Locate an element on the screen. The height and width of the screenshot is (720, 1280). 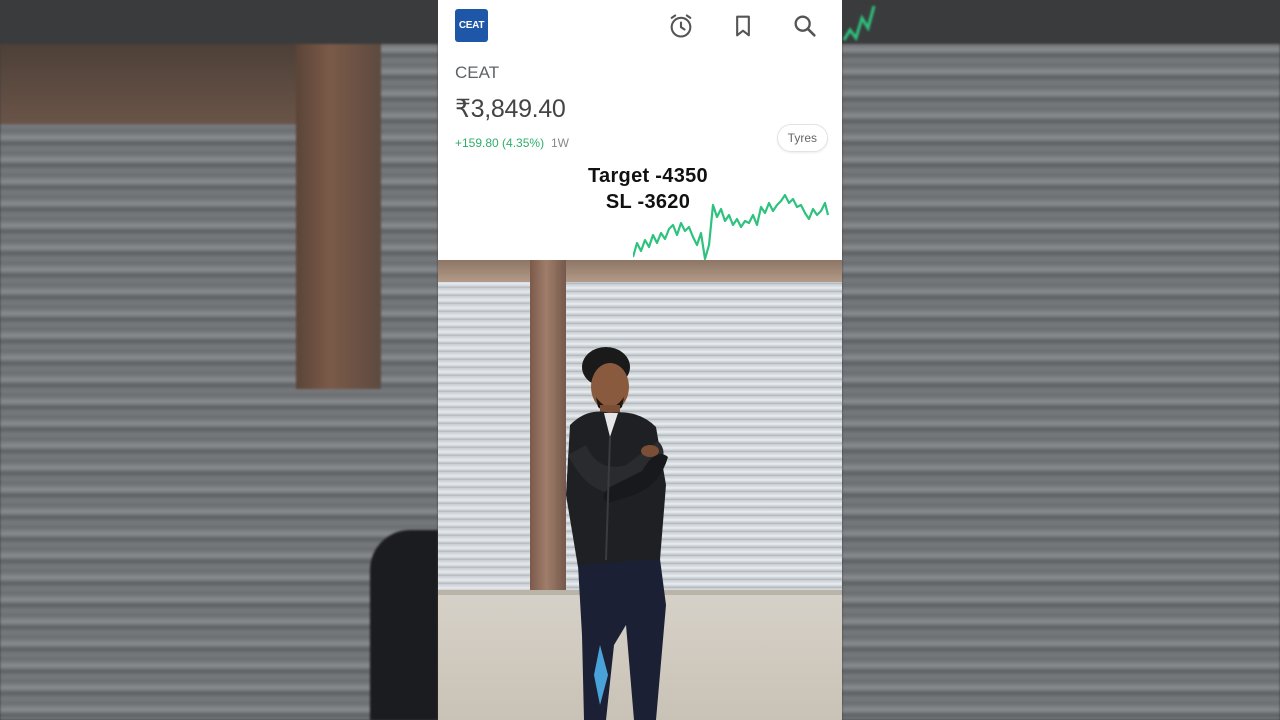
man-standing is located at coordinates (617, 533).